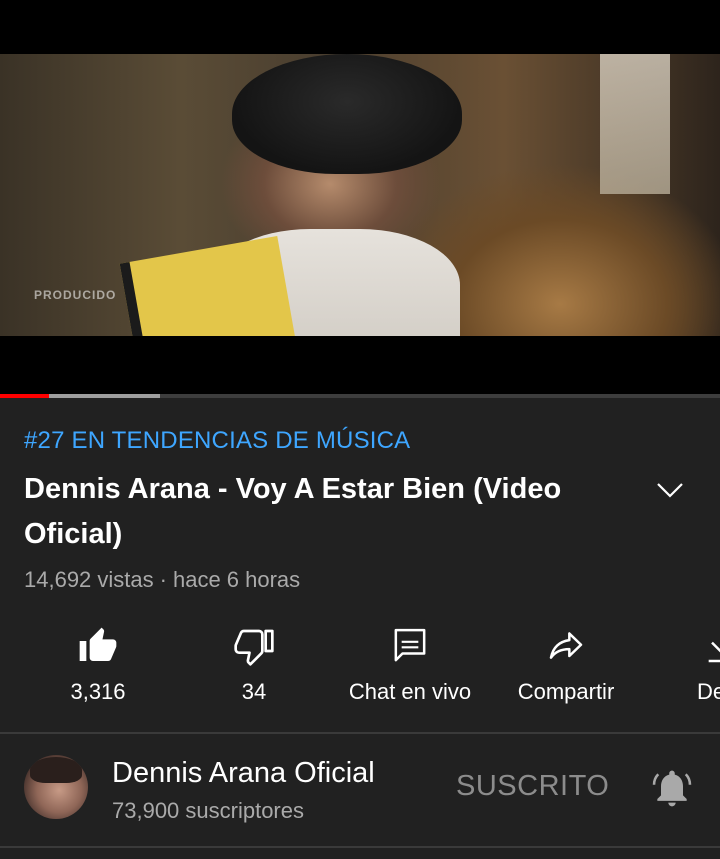  Describe the element at coordinates (217, 441) in the screenshot. I see `trending-badge: #27 EN TENDENCIAS DE MÚSICA` at that location.